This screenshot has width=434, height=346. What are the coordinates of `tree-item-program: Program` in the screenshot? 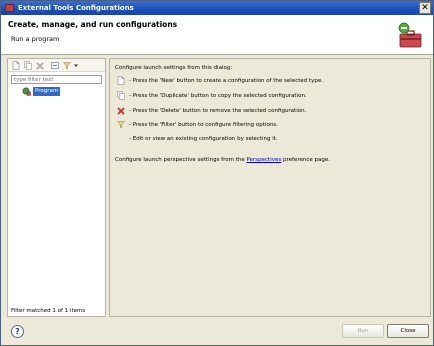 It's located at (52, 91).